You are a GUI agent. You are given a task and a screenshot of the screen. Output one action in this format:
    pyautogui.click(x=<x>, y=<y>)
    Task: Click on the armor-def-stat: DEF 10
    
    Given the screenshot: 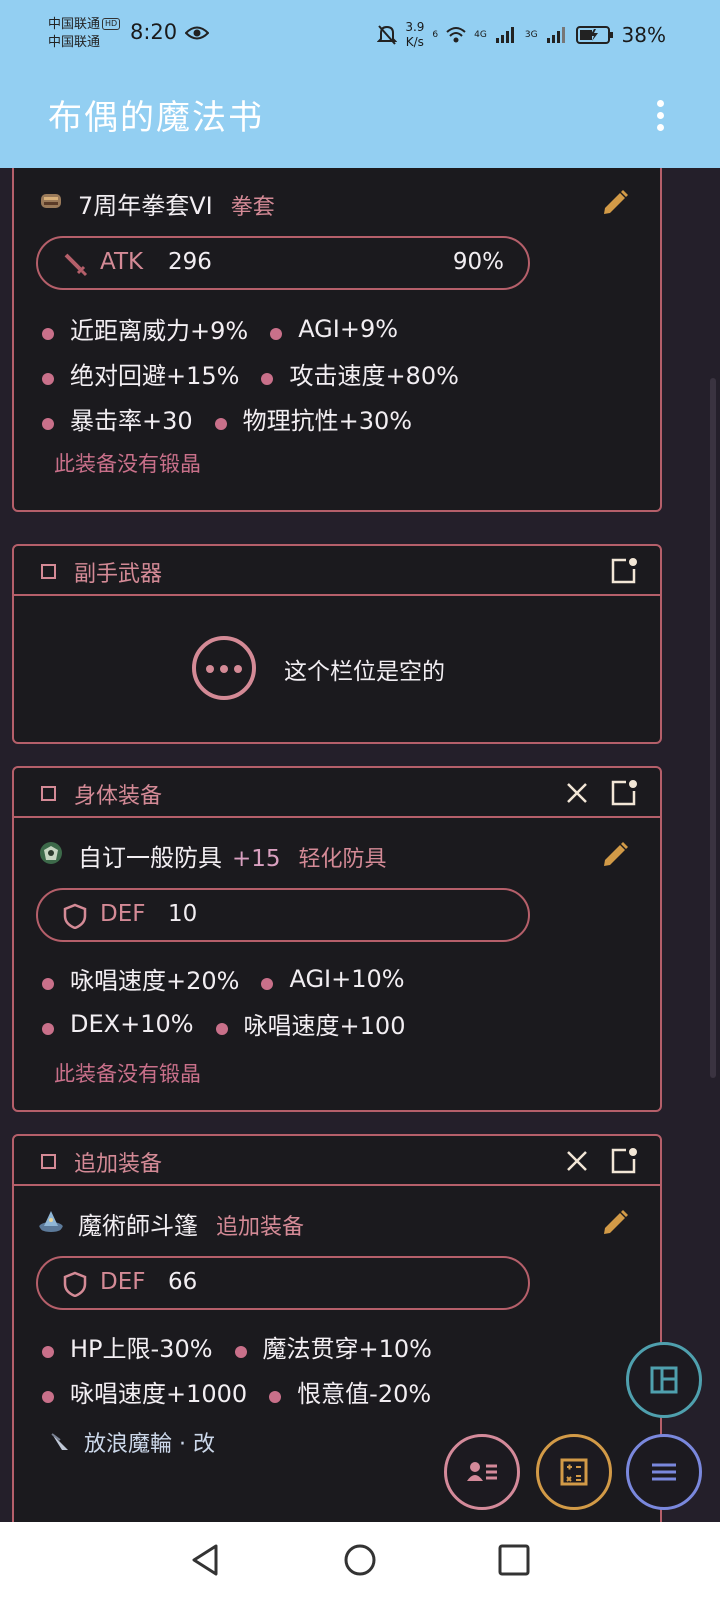 What is the action you would take?
    pyautogui.click(x=283, y=915)
    